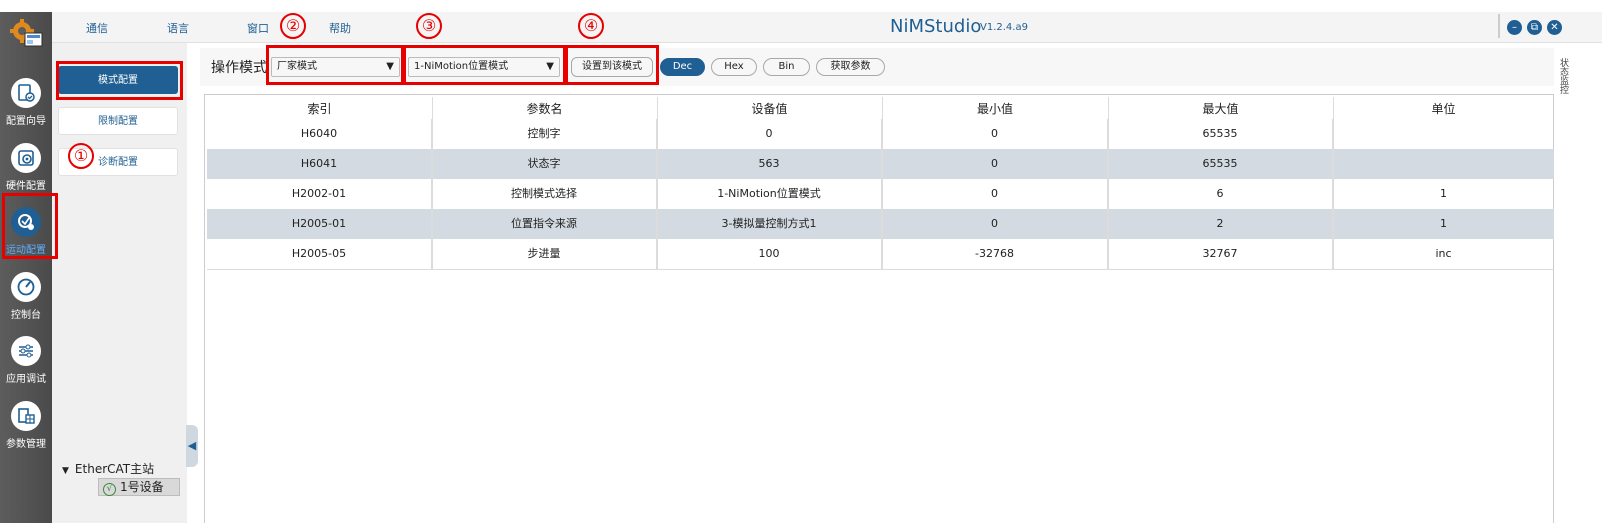  What do you see at coordinates (1554, 27) in the screenshot?
I see `close-button: ✕` at bounding box center [1554, 27].